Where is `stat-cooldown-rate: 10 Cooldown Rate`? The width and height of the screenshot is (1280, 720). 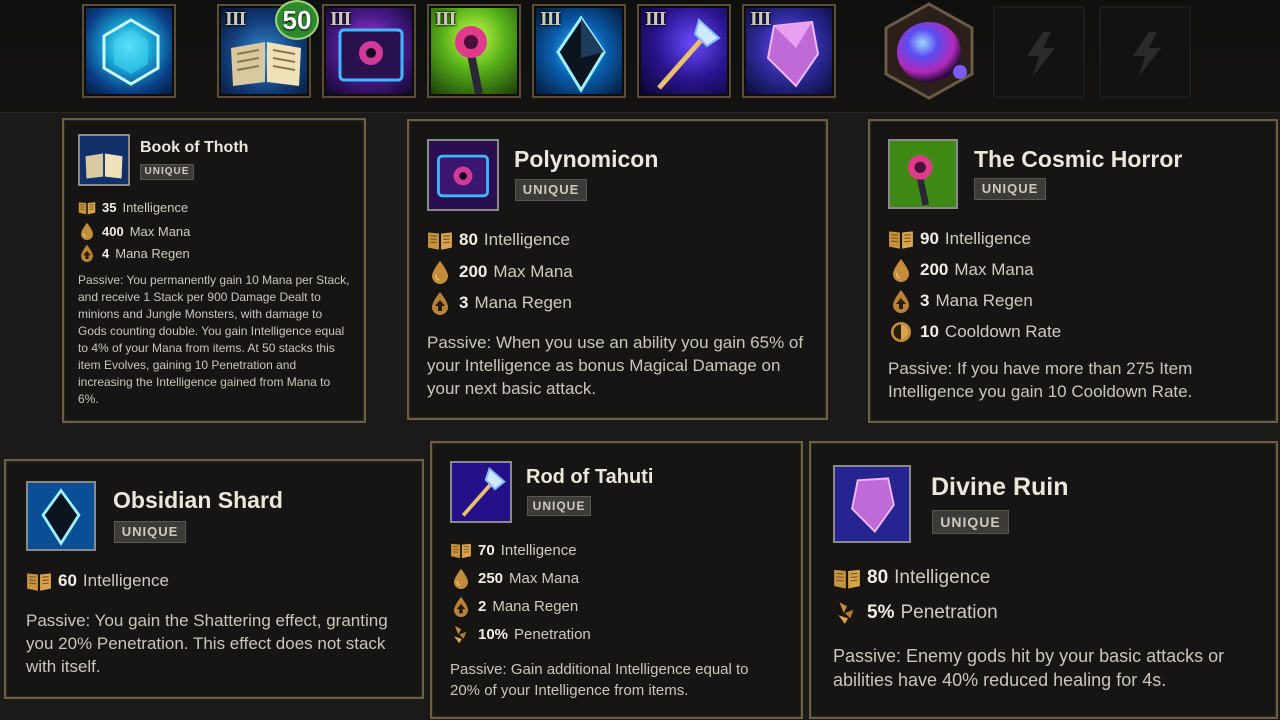 stat-cooldown-rate: 10 Cooldown Rate is located at coordinates (974, 332).